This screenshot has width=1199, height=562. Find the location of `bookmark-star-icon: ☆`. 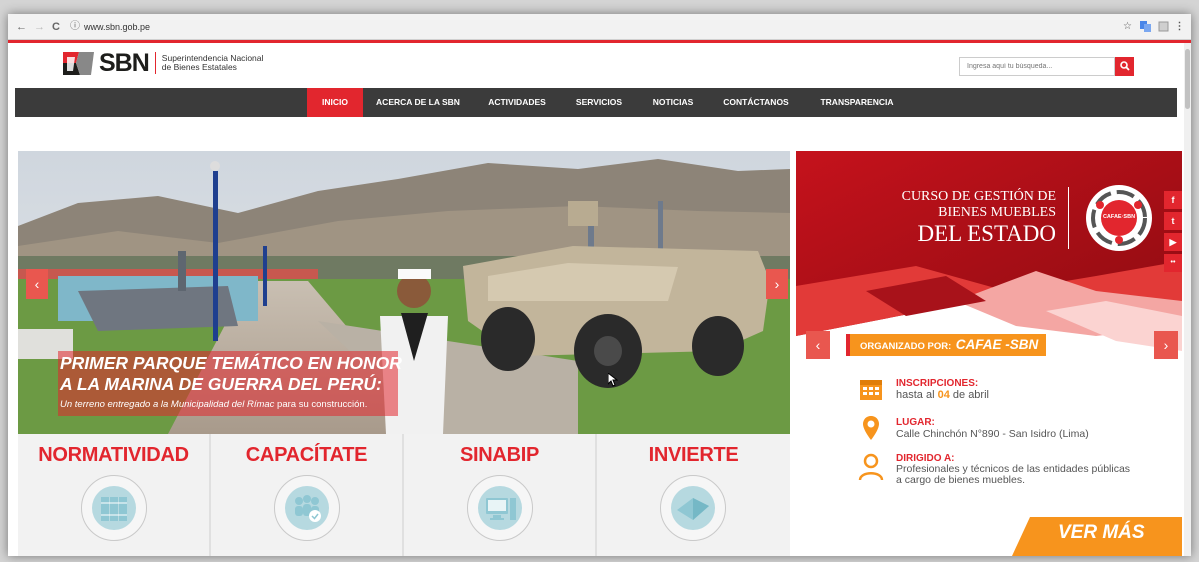

bookmark-star-icon: ☆ is located at coordinates (1127, 26).